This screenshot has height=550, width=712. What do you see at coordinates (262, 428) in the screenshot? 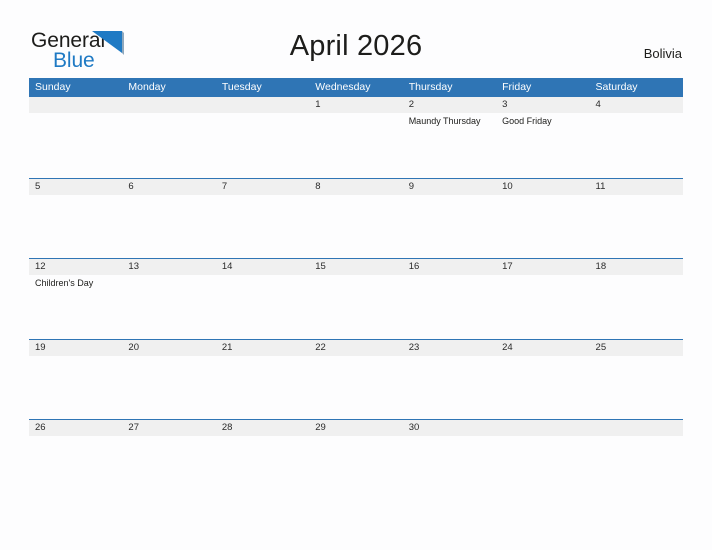
I see `day-number: 28` at bounding box center [262, 428].